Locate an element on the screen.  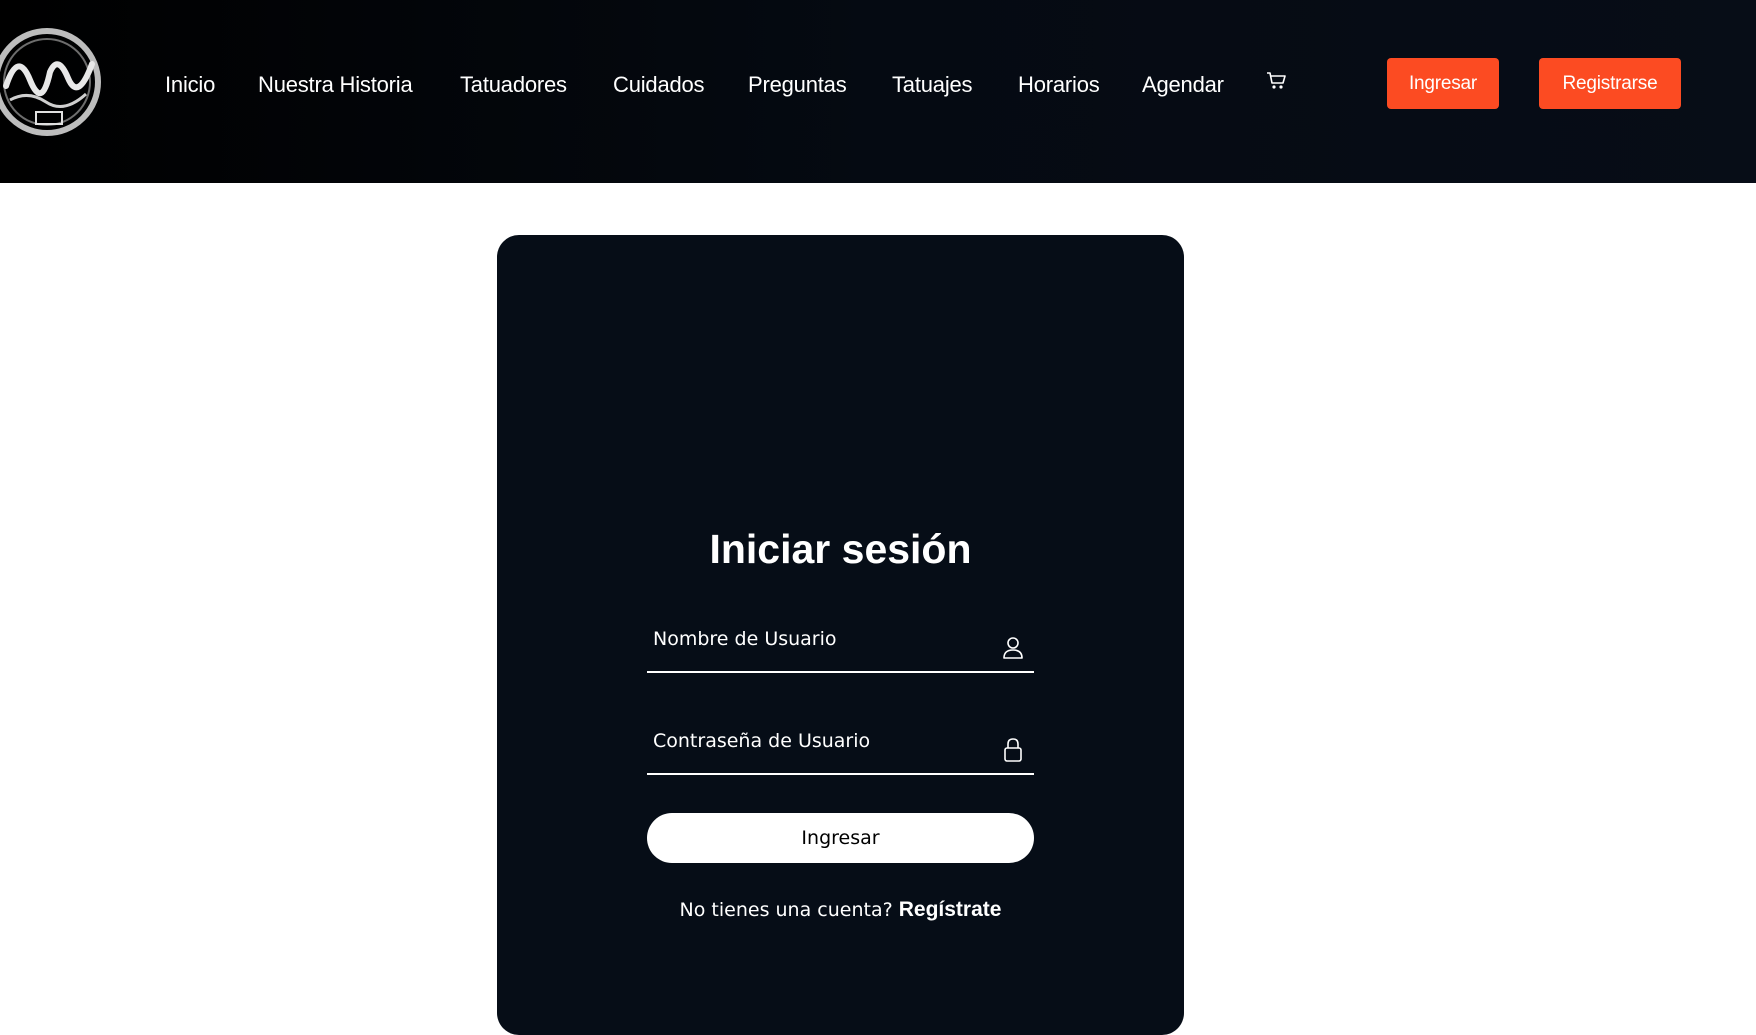
cart-icon is located at coordinates (1277, 81).